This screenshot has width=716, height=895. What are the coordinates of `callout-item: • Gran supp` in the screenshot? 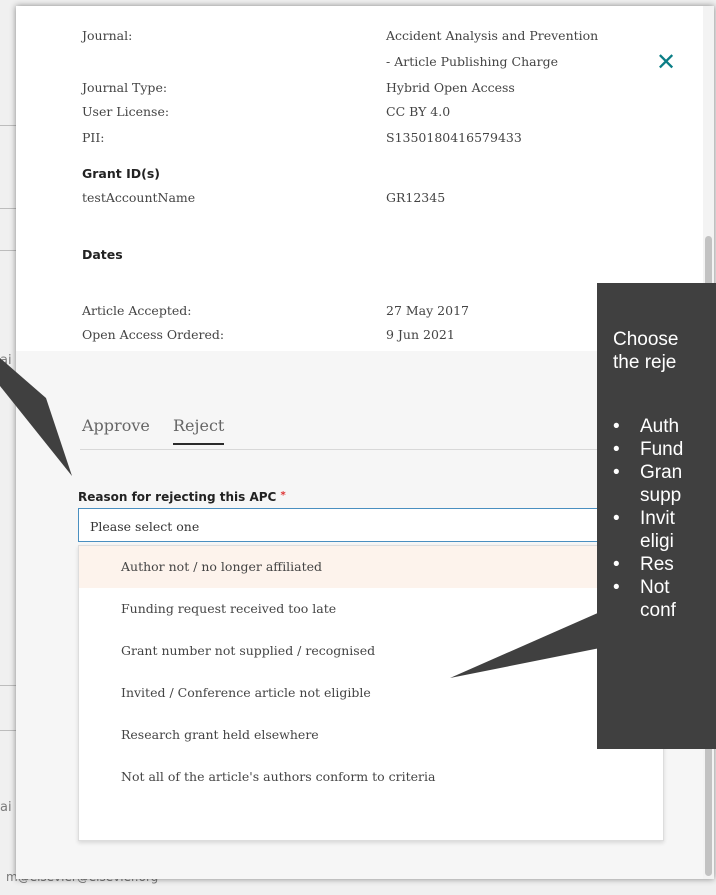 It's located at (664, 484).